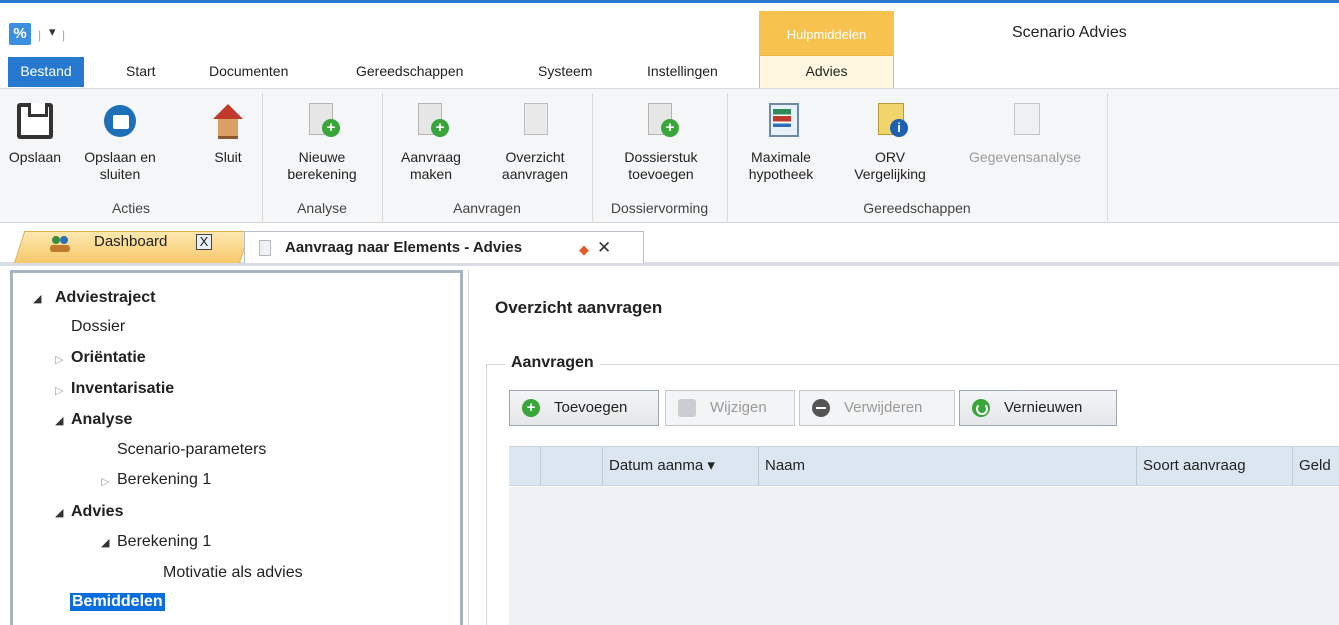 Image resolution: width=1339 pixels, height=625 pixels. What do you see at coordinates (108, 358) in the screenshot?
I see `tree-item-orientatie: Oriëntatie` at bounding box center [108, 358].